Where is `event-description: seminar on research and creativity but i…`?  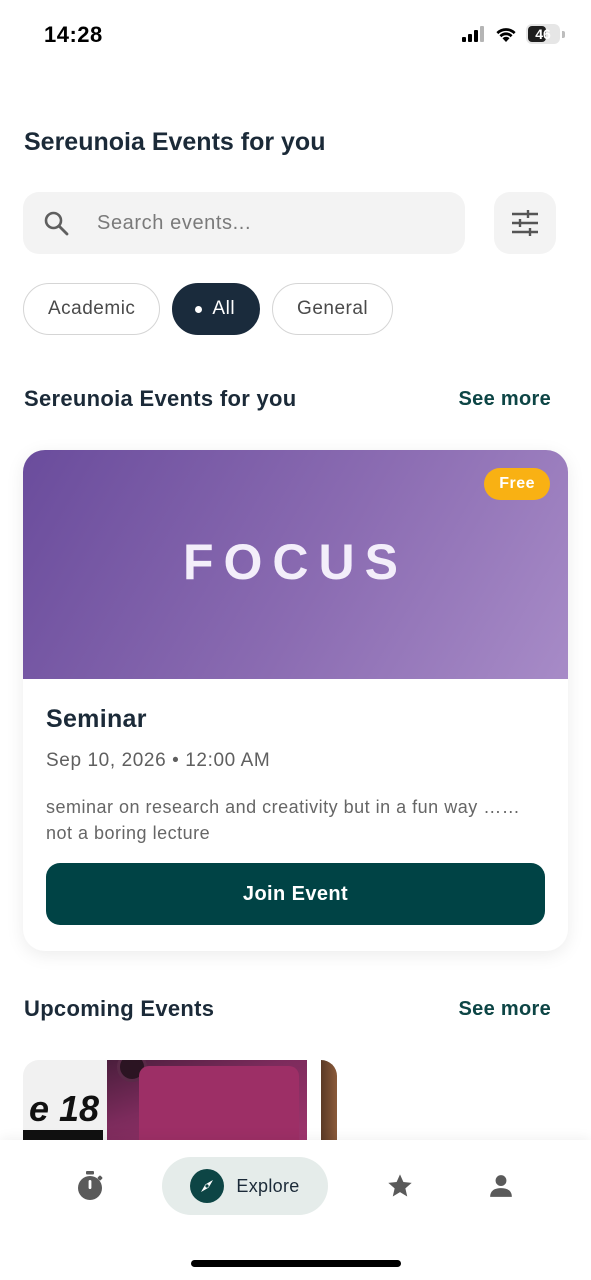 event-description: seminar on research and creativity but i… is located at coordinates (283, 820).